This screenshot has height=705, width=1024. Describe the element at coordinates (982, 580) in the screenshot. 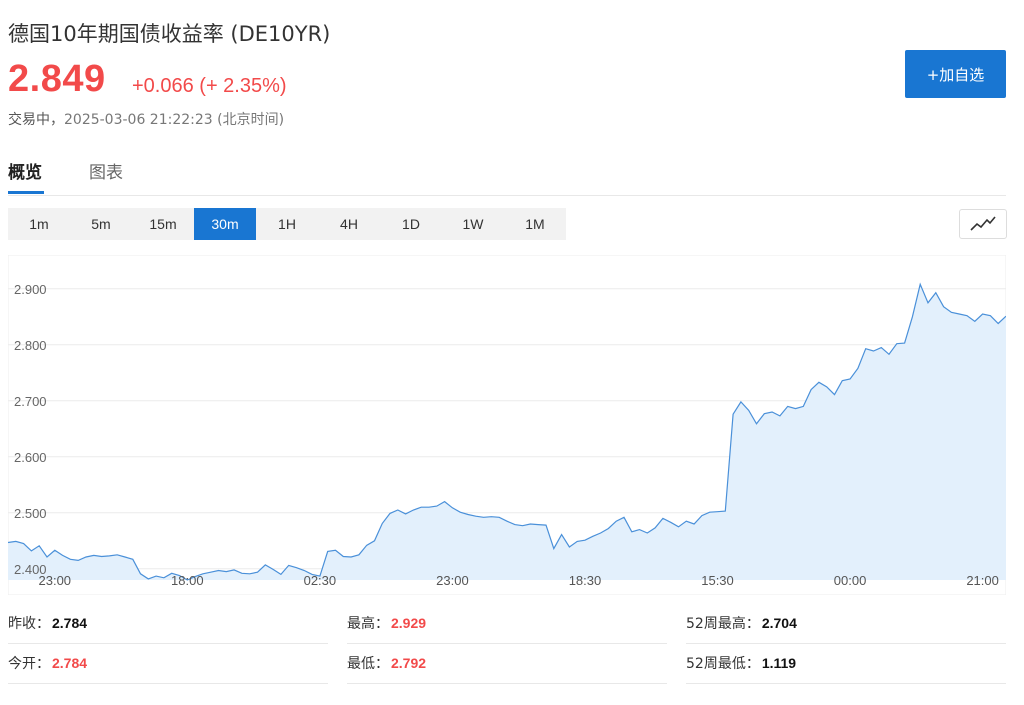

I see `x-tick-label: 21:00` at that location.